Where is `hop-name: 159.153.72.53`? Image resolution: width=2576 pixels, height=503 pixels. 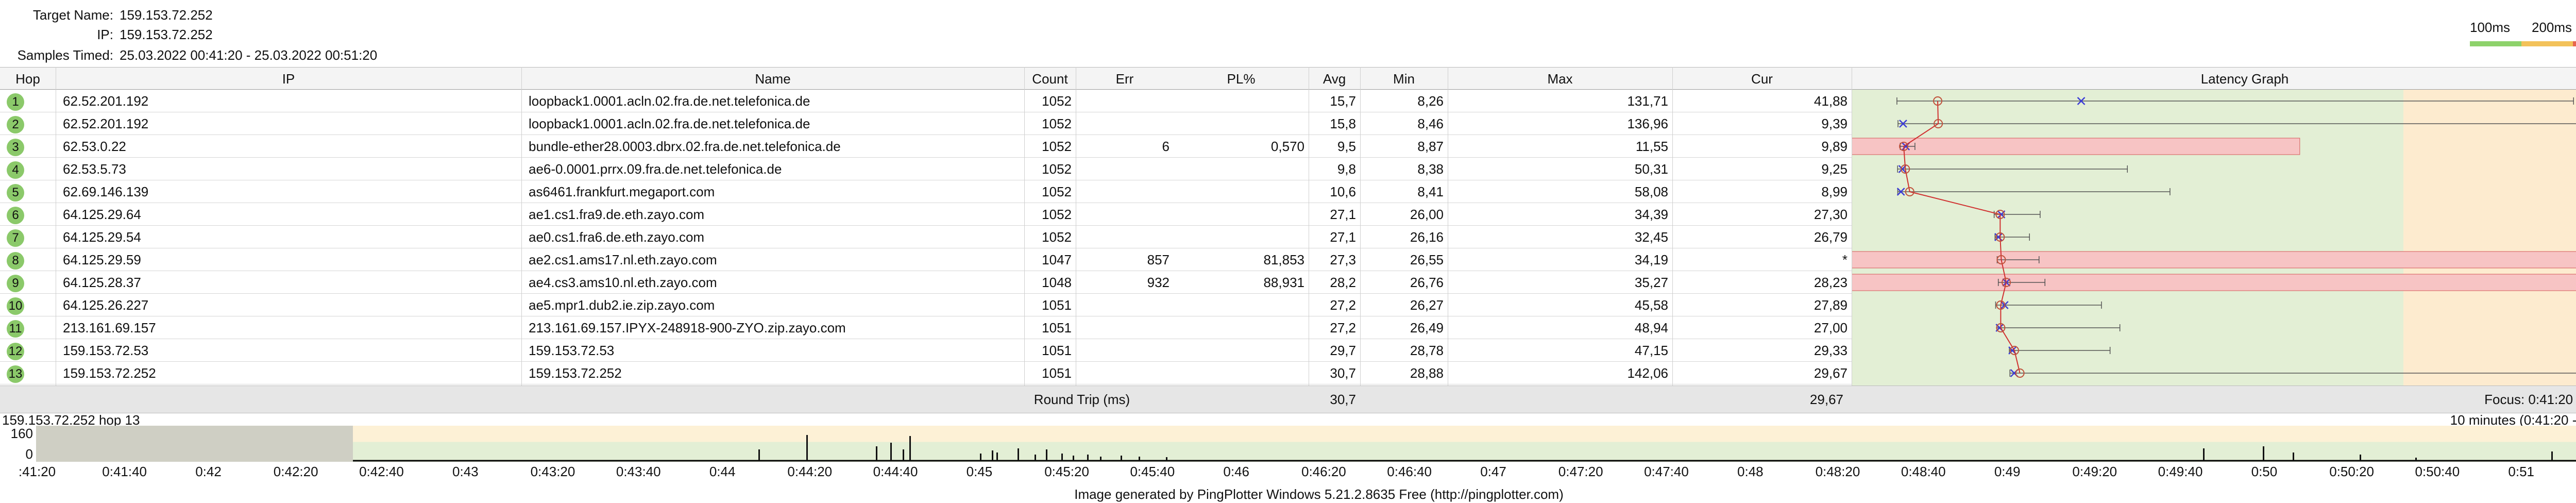
hop-name: 159.153.72.53 is located at coordinates (572, 350).